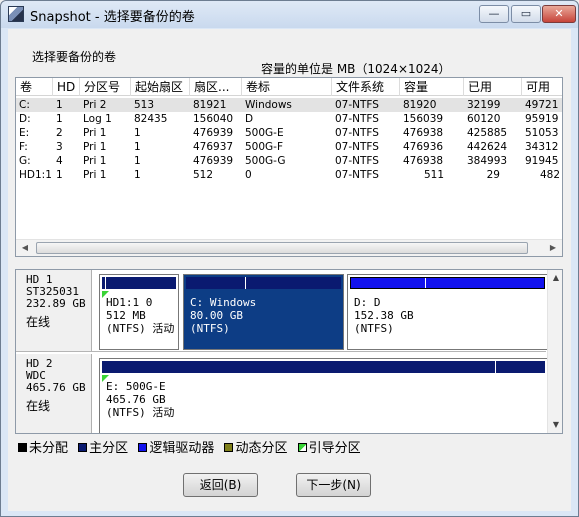 The image size is (579, 517). I want to click on window-title: Snapshot - 选择要备份的卷, so click(112, 17).